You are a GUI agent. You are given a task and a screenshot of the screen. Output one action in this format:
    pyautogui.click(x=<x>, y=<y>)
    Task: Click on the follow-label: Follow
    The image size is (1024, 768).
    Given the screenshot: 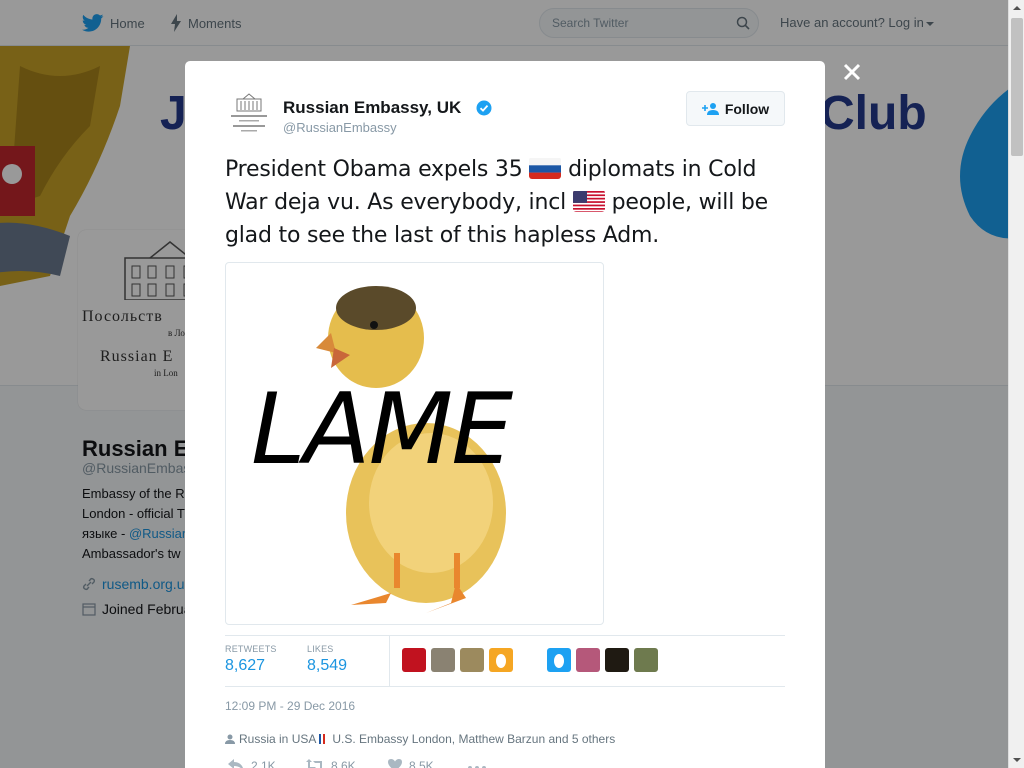 What is the action you would take?
    pyautogui.click(x=747, y=108)
    